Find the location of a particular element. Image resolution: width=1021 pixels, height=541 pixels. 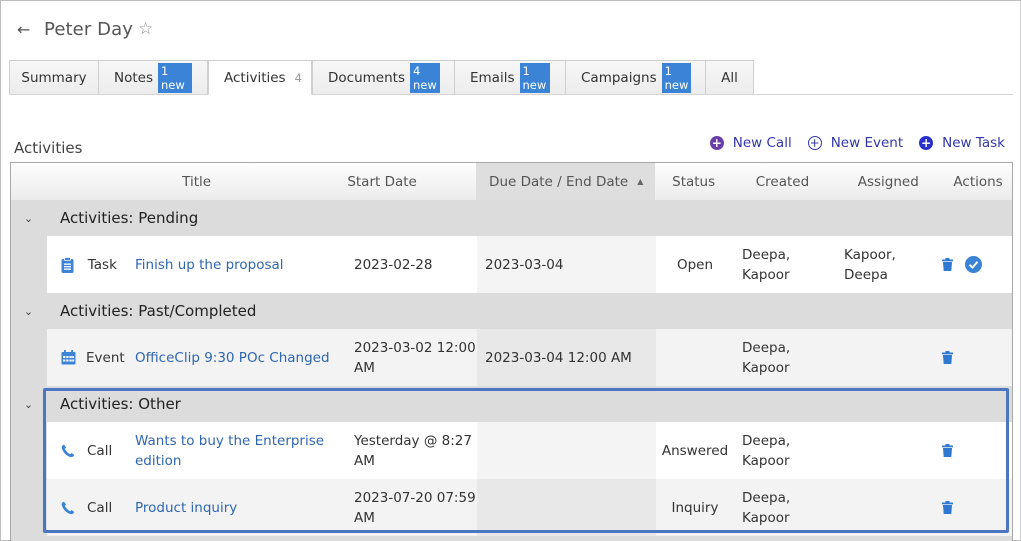

column-header-start-date: Start Date is located at coordinates (411, 181).